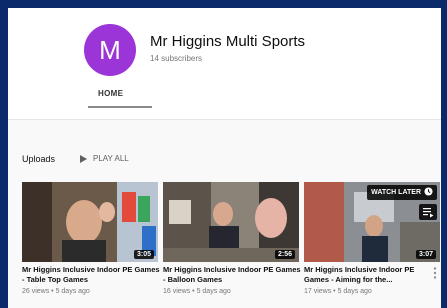 The image size is (447, 308). I want to click on tab-active-indicator, so click(120, 107).